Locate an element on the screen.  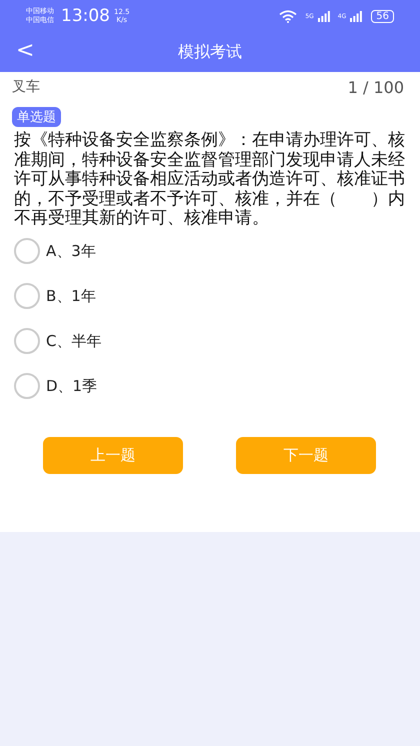
question-text: 按《特种设备安全监察条例》：在申请办理许可、核准期间，特种设备安全监督管理部门发现申请人未经许可从事特种设备相应活动或者伪造许可、核准证书的，不予受理或者不予许可、核准，并在（ ）内不再受理其新的许可、核准申请。 is located at coordinates (210, 180).